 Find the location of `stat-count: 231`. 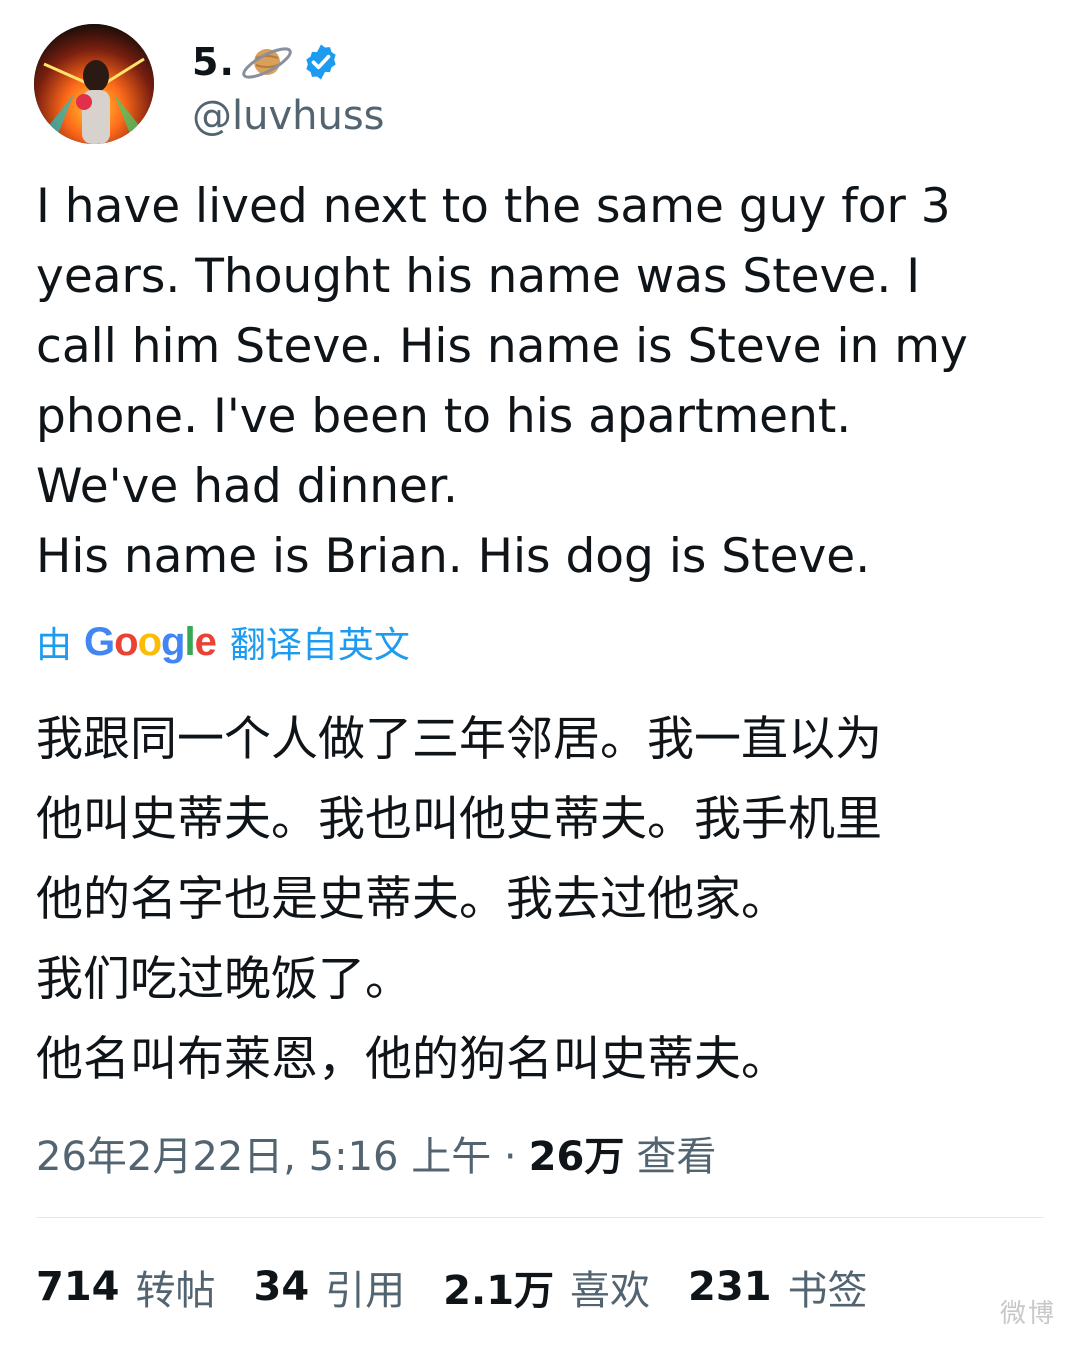

stat-count: 231 is located at coordinates (730, 1287).